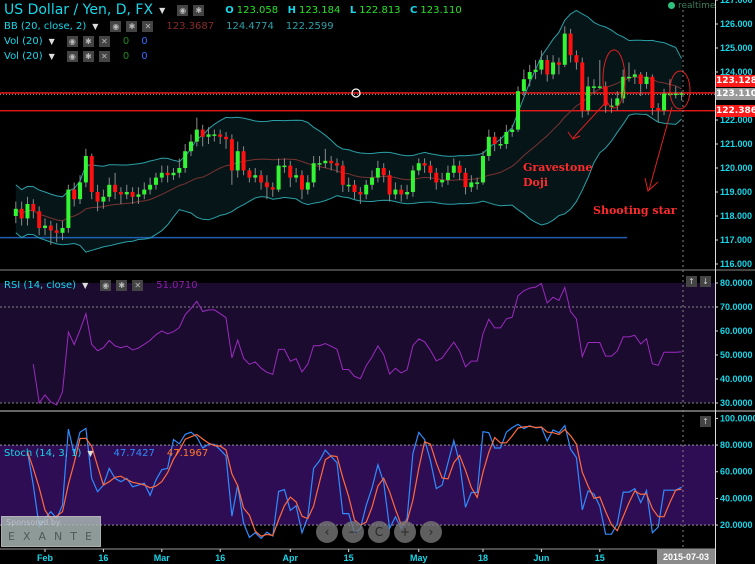  Describe the element at coordinates (42, 453) in the screenshot. I see `stoch-label: Stoch (14, 3, 1)` at that location.